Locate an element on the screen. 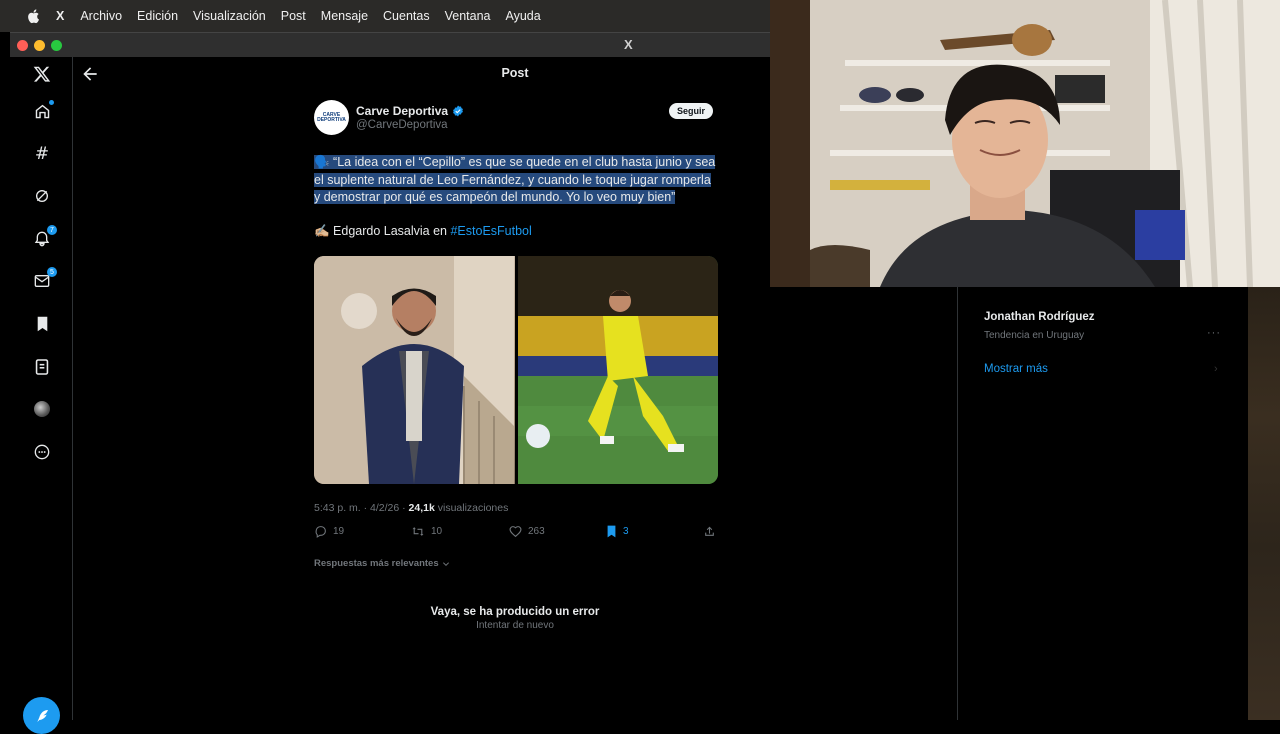 The width and height of the screenshot is (1280, 734). author-name-text: Carve Deportiva is located at coordinates (402, 111).